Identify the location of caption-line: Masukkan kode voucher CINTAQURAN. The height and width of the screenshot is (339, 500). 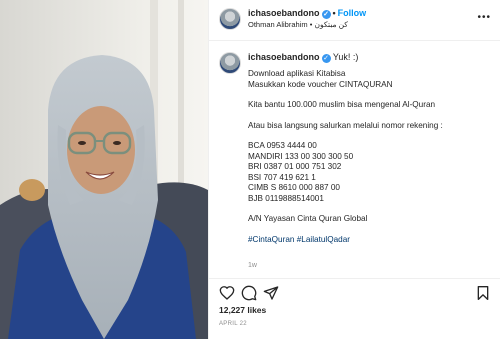
(320, 84).